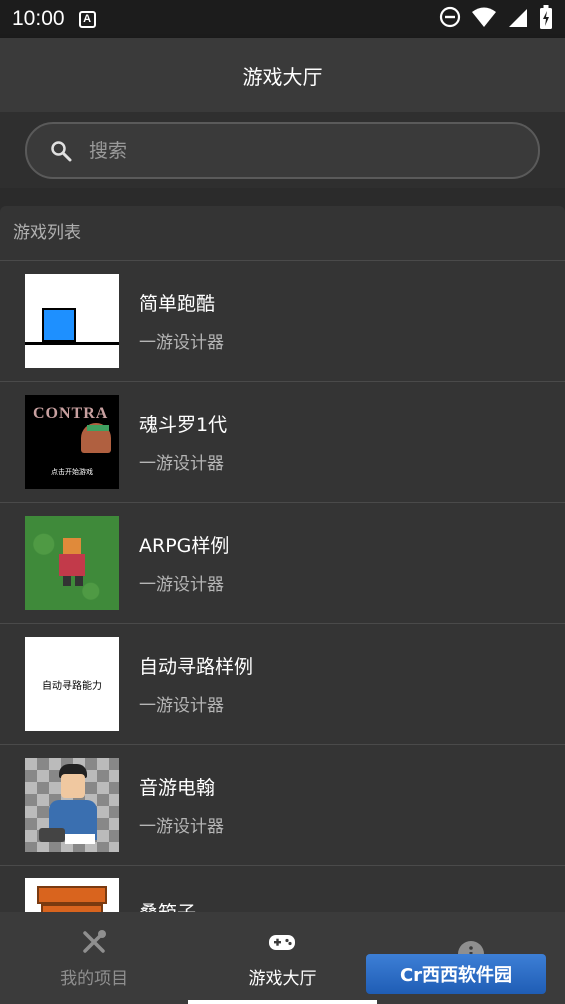 The width and height of the screenshot is (565, 1004). I want to click on battery-icon, so click(546, 19).